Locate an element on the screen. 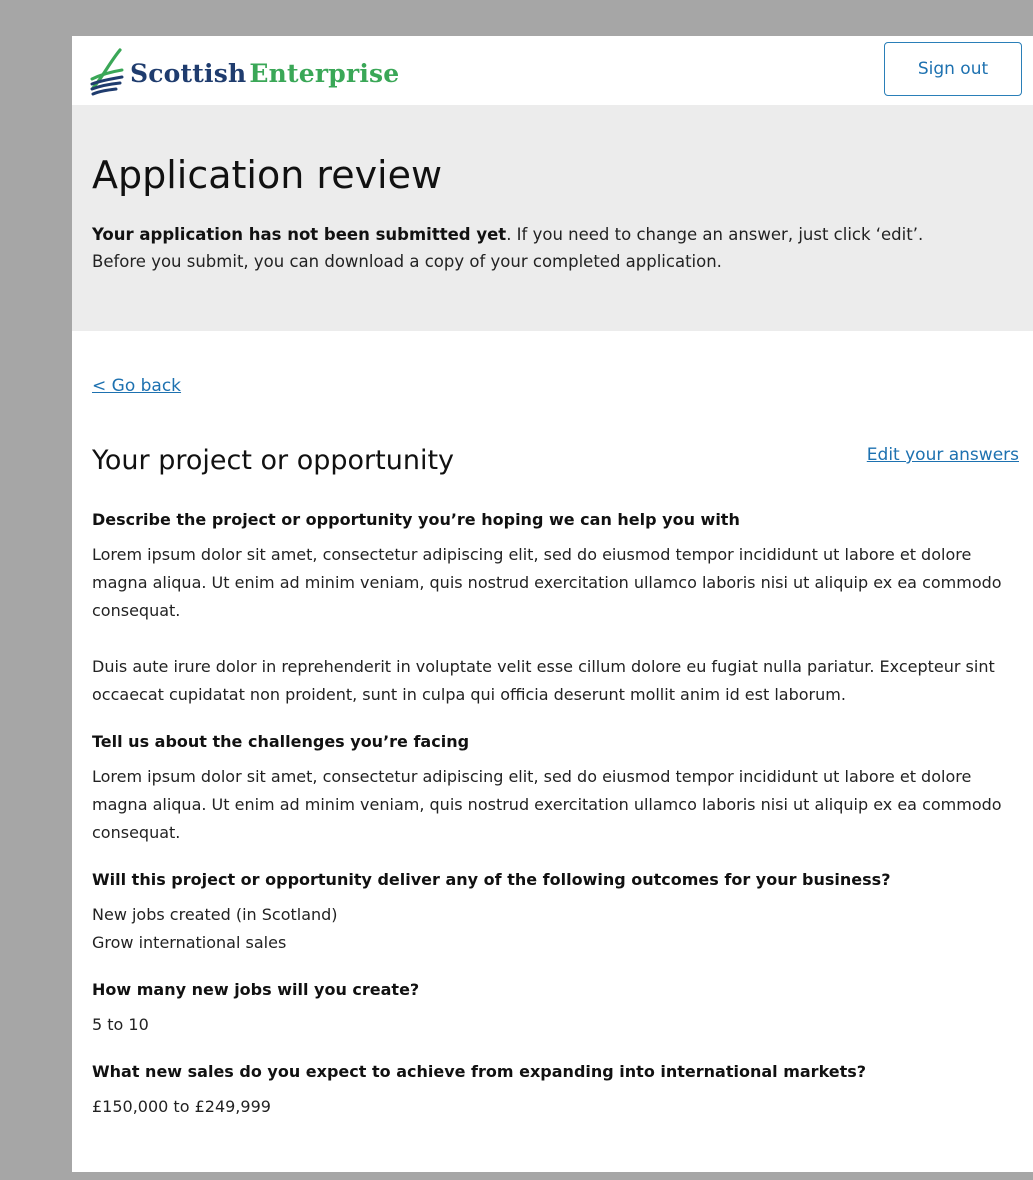 This screenshot has height=1180, width=1033. answer-text: New jobs created (in Scotland) is located at coordinates (215, 914).